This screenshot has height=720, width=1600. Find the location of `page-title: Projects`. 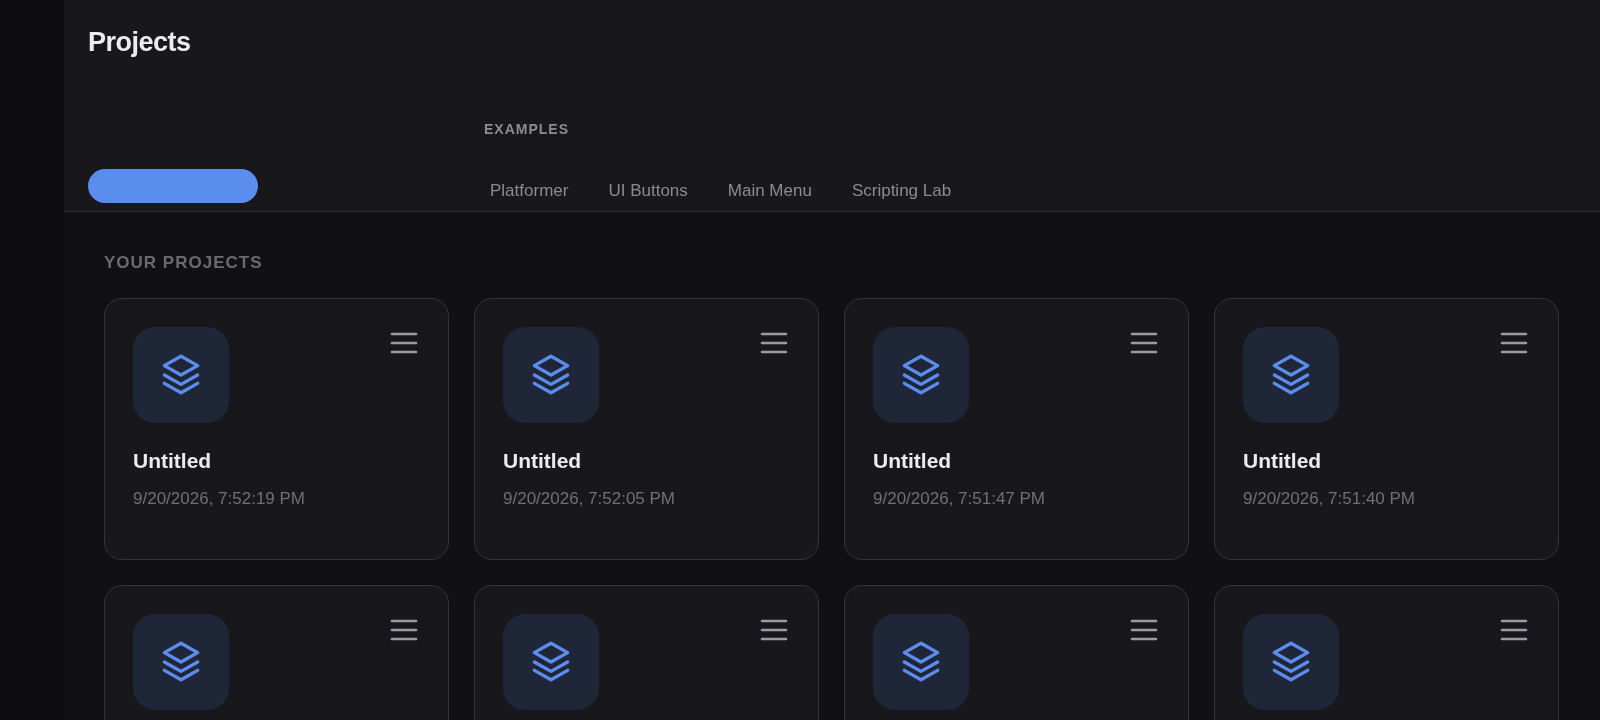

page-title: Projects is located at coordinates (139, 42).